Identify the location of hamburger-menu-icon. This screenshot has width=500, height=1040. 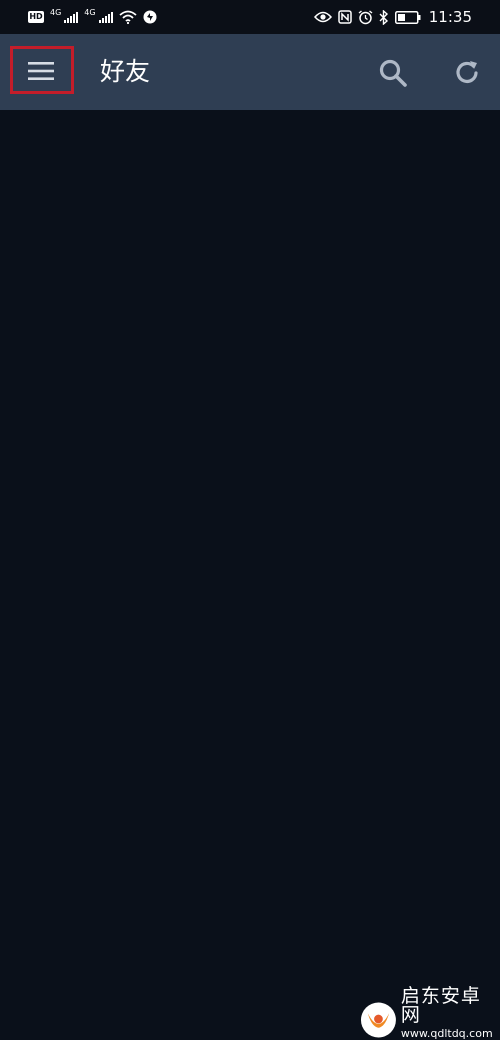
(41, 71).